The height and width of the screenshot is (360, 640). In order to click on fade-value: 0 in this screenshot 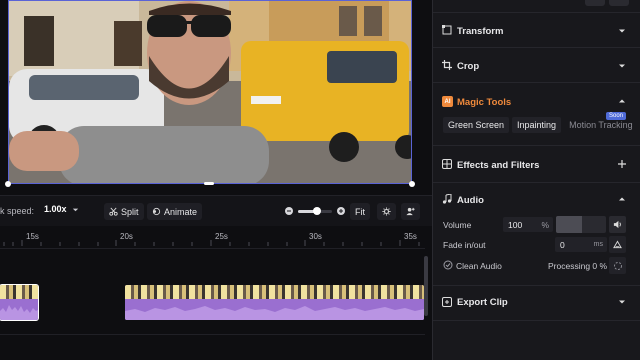, I will do `click(562, 244)`.